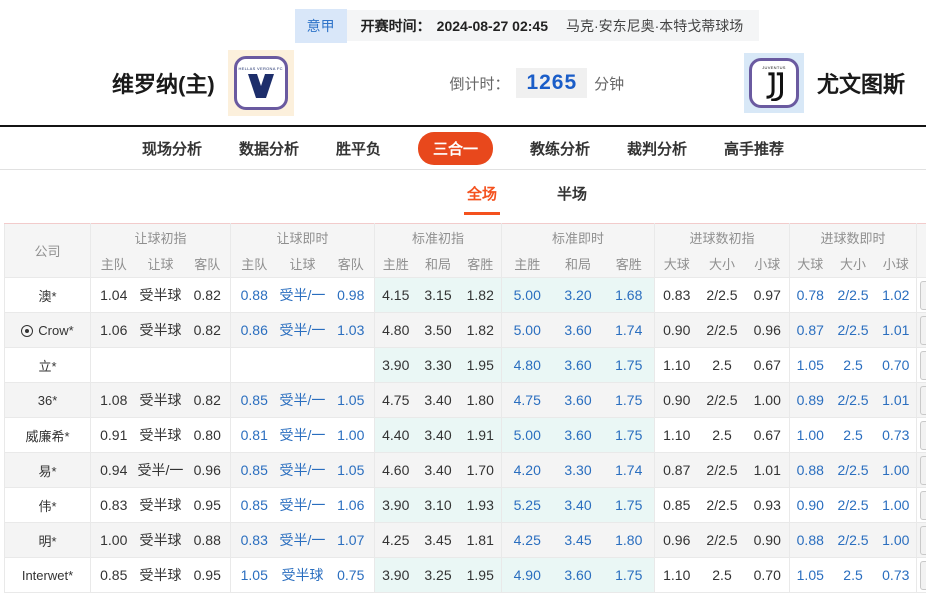 The width and height of the screenshot is (926, 593). What do you see at coordinates (269, 148) in the screenshot?
I see `tab-data-analysis: 数据分析` at bounding box center [269, 148].